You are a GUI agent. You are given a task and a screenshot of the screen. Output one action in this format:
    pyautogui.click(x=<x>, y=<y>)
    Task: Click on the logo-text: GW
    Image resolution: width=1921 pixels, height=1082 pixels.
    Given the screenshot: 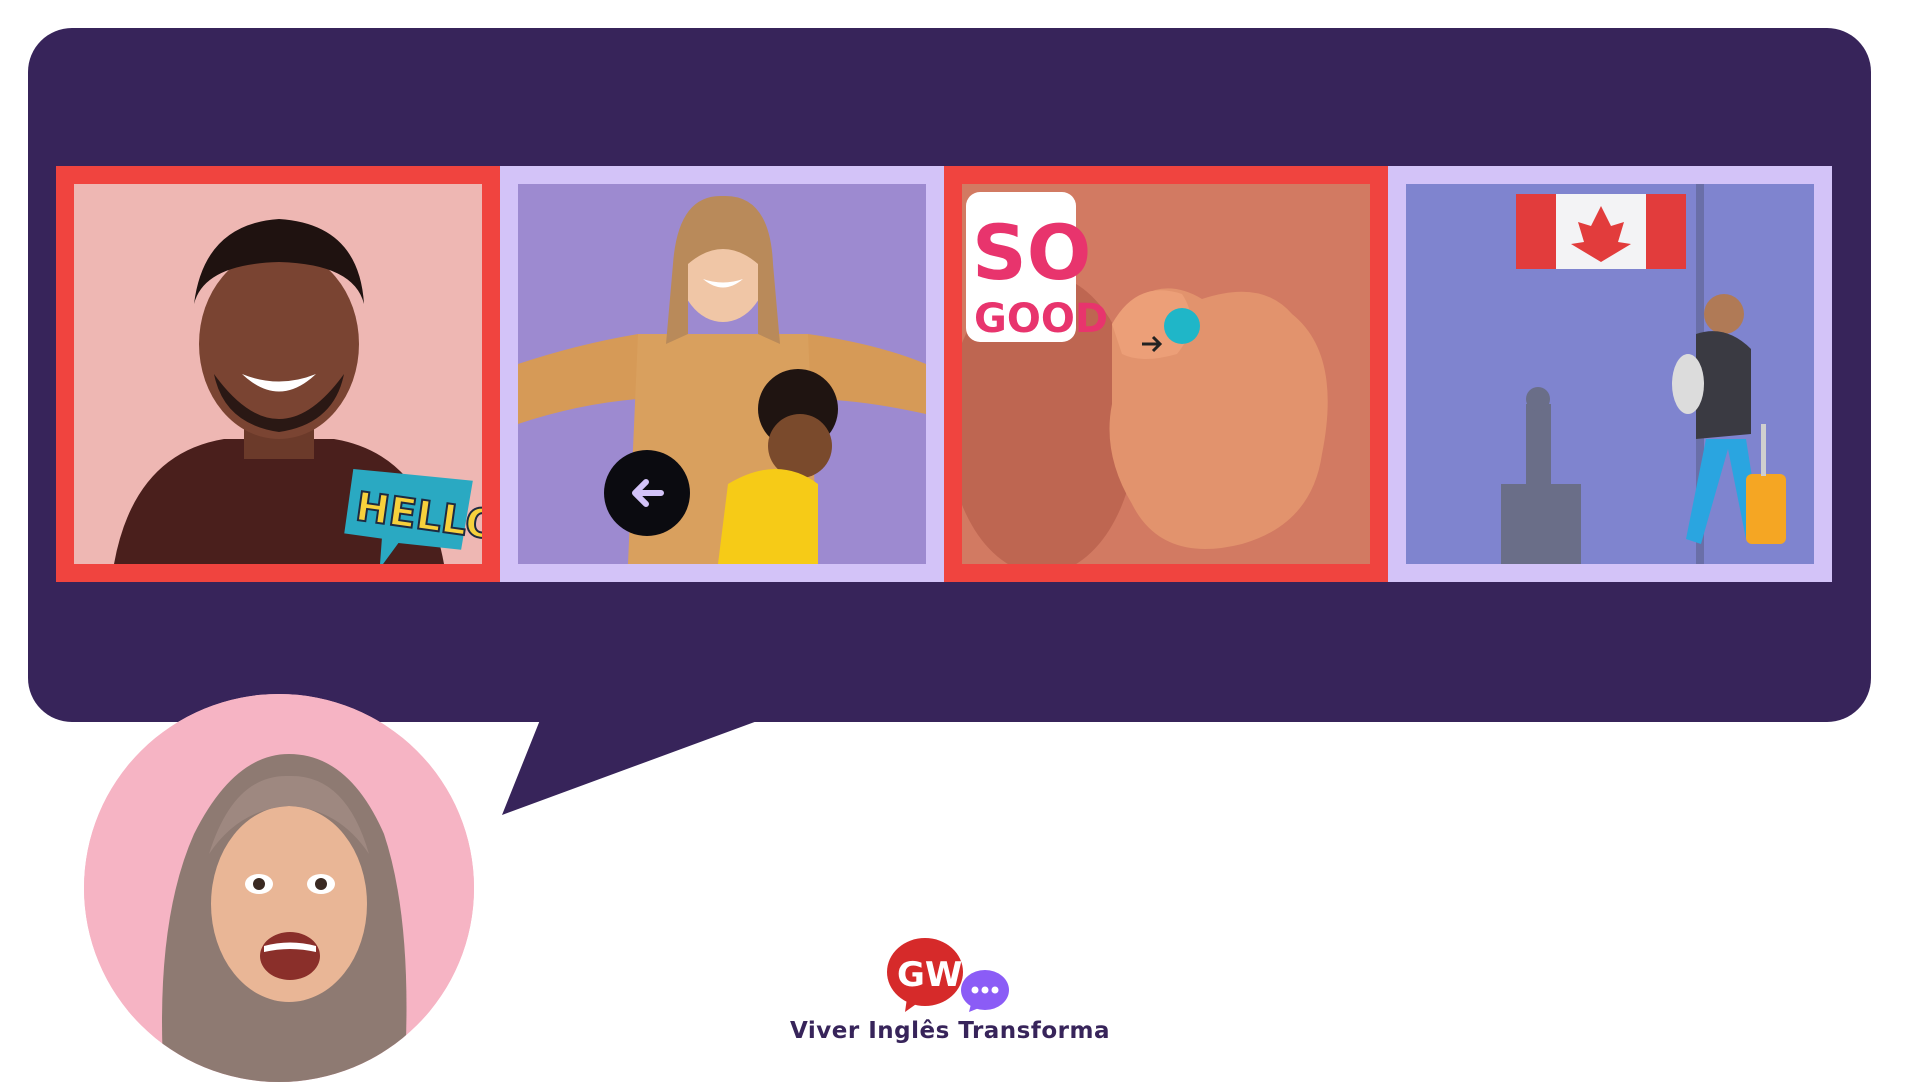 What is the action you would take?
    pyautogui.click(x=929, y=975)
    